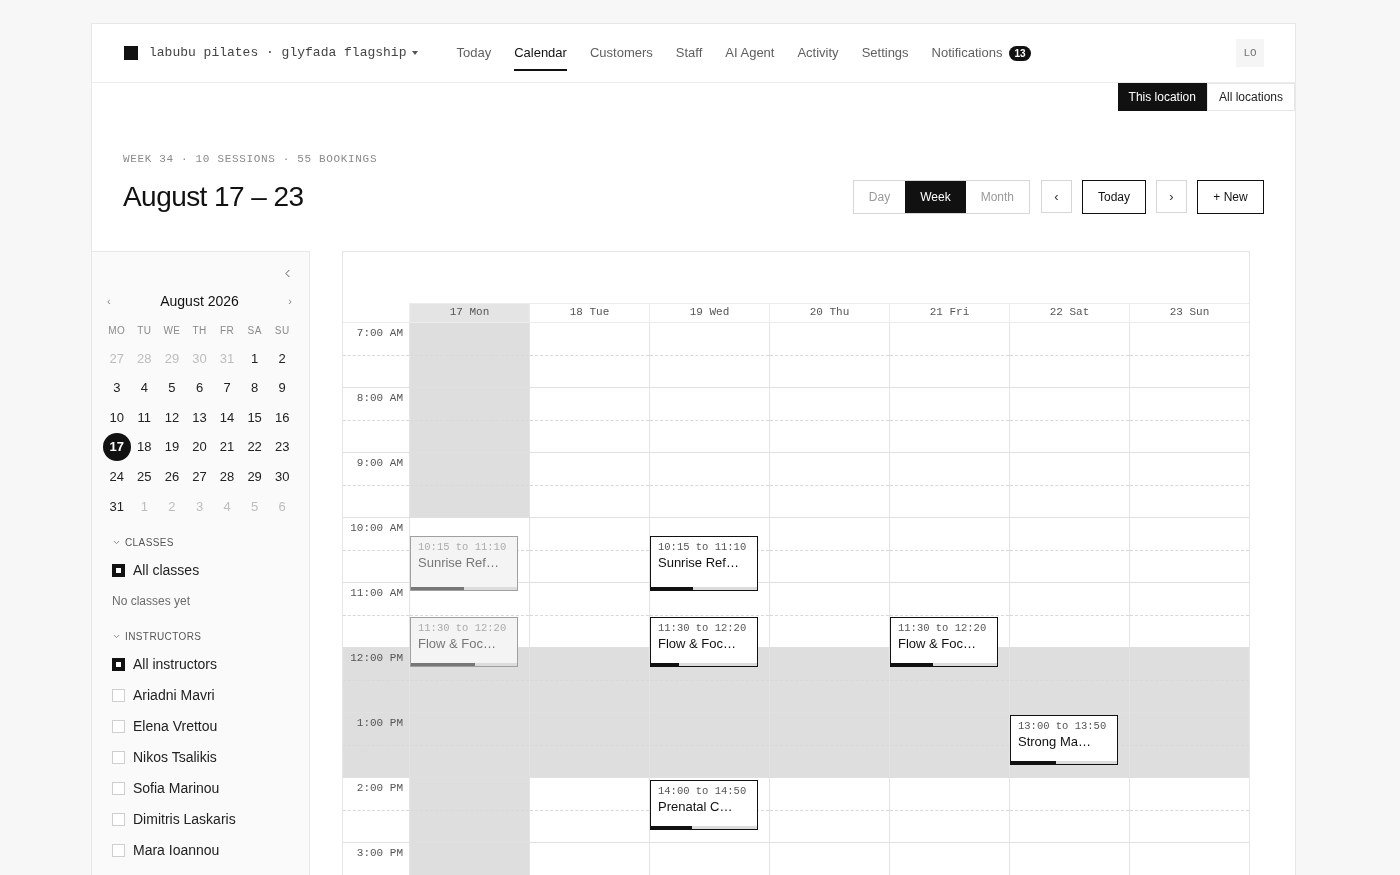 The height and width of the screenshot is (875, 1400). What do you see at coordinates (474, 53) in the screenshot?
I see `nav-tab: Today` at bounding box center [474, 53].